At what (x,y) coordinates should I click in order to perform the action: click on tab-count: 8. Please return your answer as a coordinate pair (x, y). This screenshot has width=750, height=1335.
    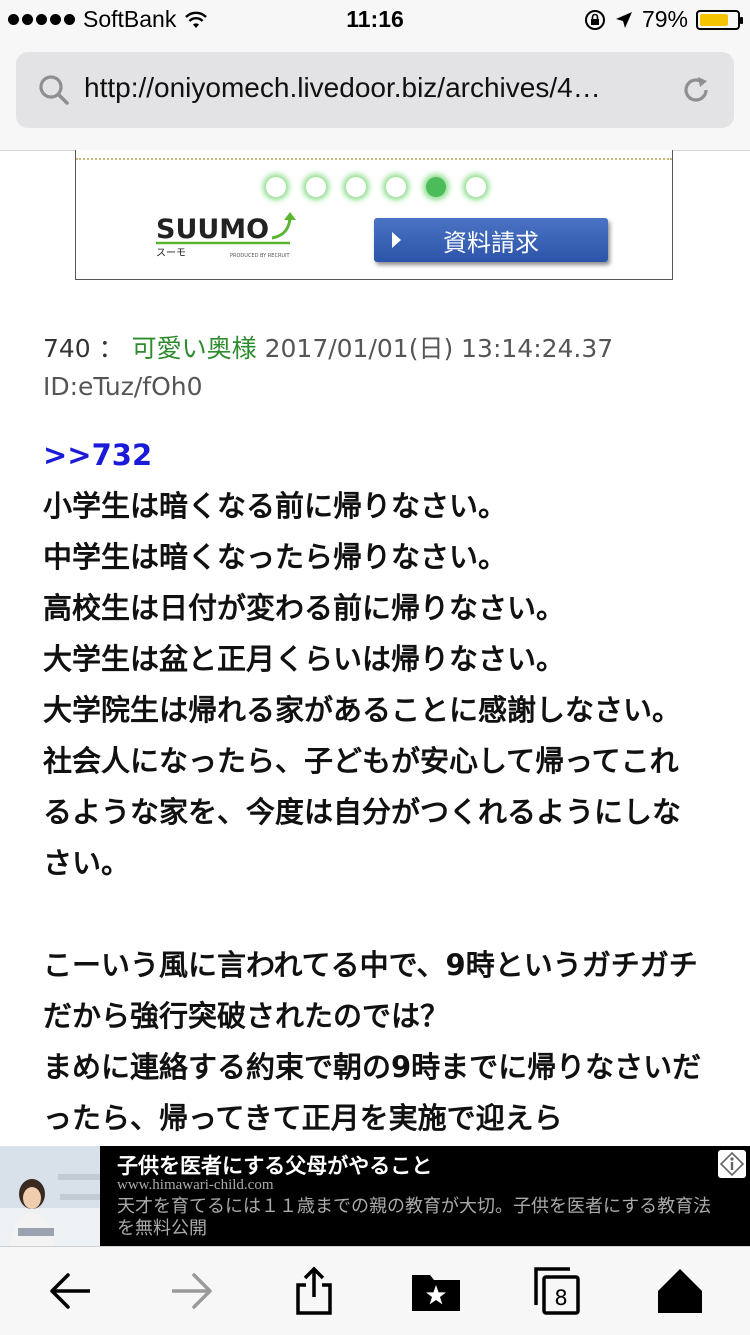
    Looking at the image, I should click on (560, 1298).